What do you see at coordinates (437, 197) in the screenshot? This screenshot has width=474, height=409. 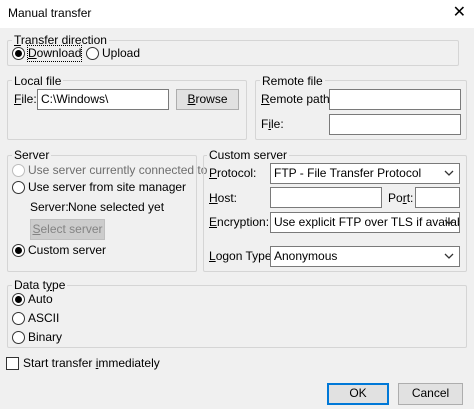 I see `port-input` at bounding box center [437, 197].